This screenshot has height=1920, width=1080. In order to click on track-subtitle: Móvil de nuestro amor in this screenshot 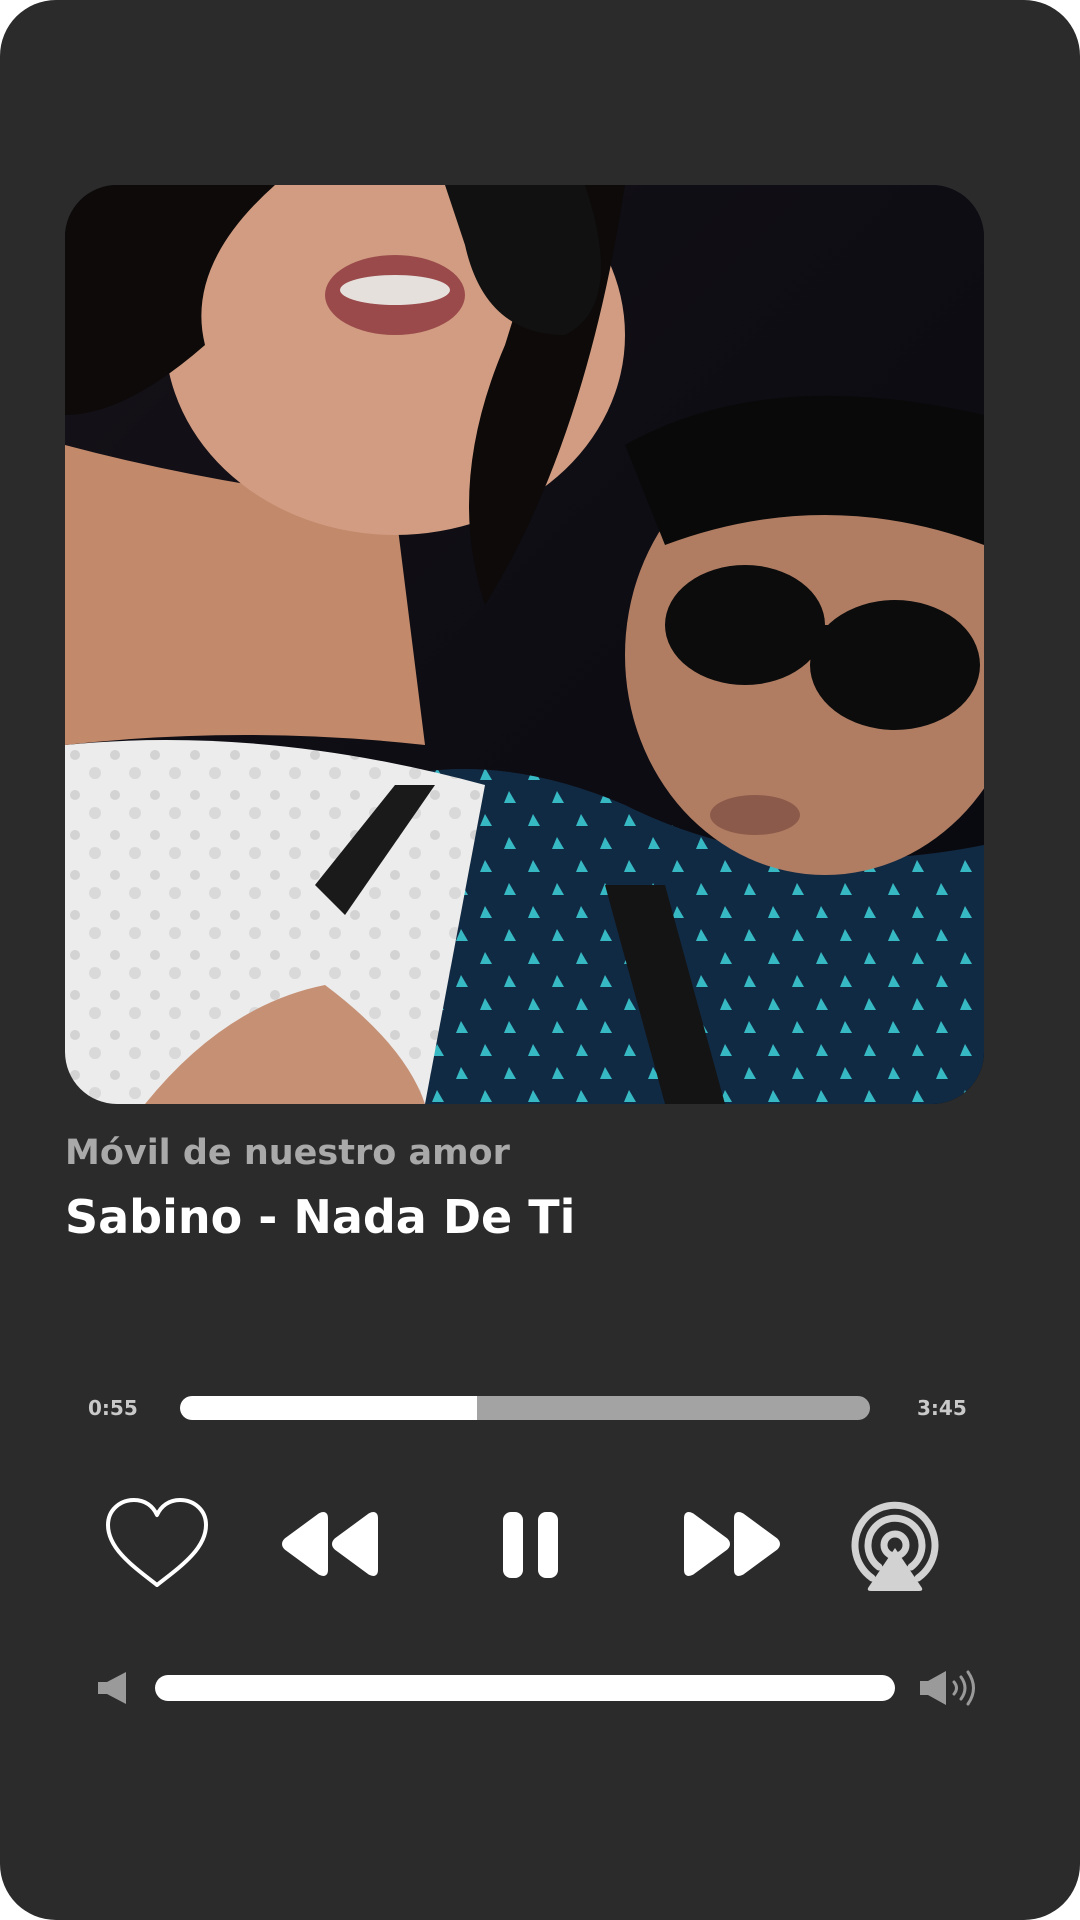, I will do `click(287, 1153)`.